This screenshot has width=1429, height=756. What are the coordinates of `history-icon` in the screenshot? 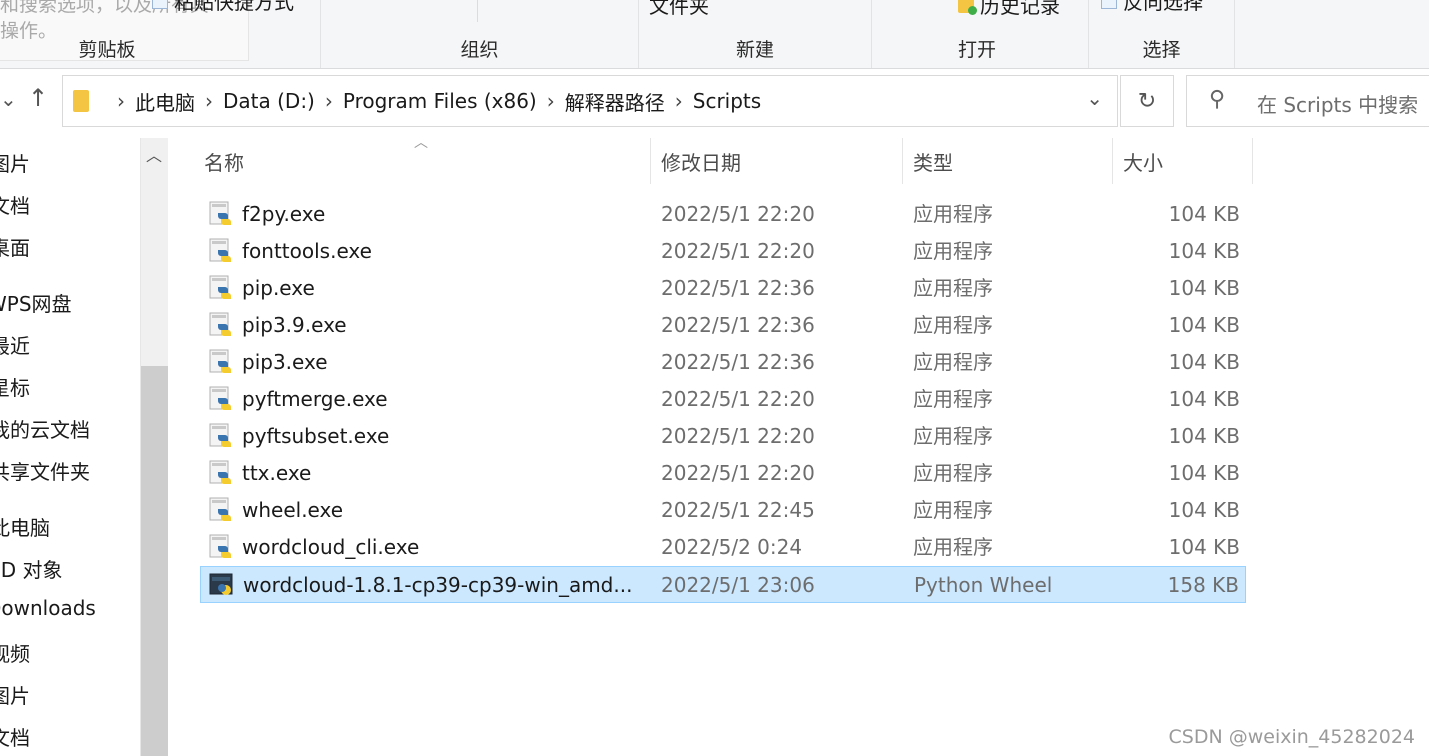 It's located at (967, 7).